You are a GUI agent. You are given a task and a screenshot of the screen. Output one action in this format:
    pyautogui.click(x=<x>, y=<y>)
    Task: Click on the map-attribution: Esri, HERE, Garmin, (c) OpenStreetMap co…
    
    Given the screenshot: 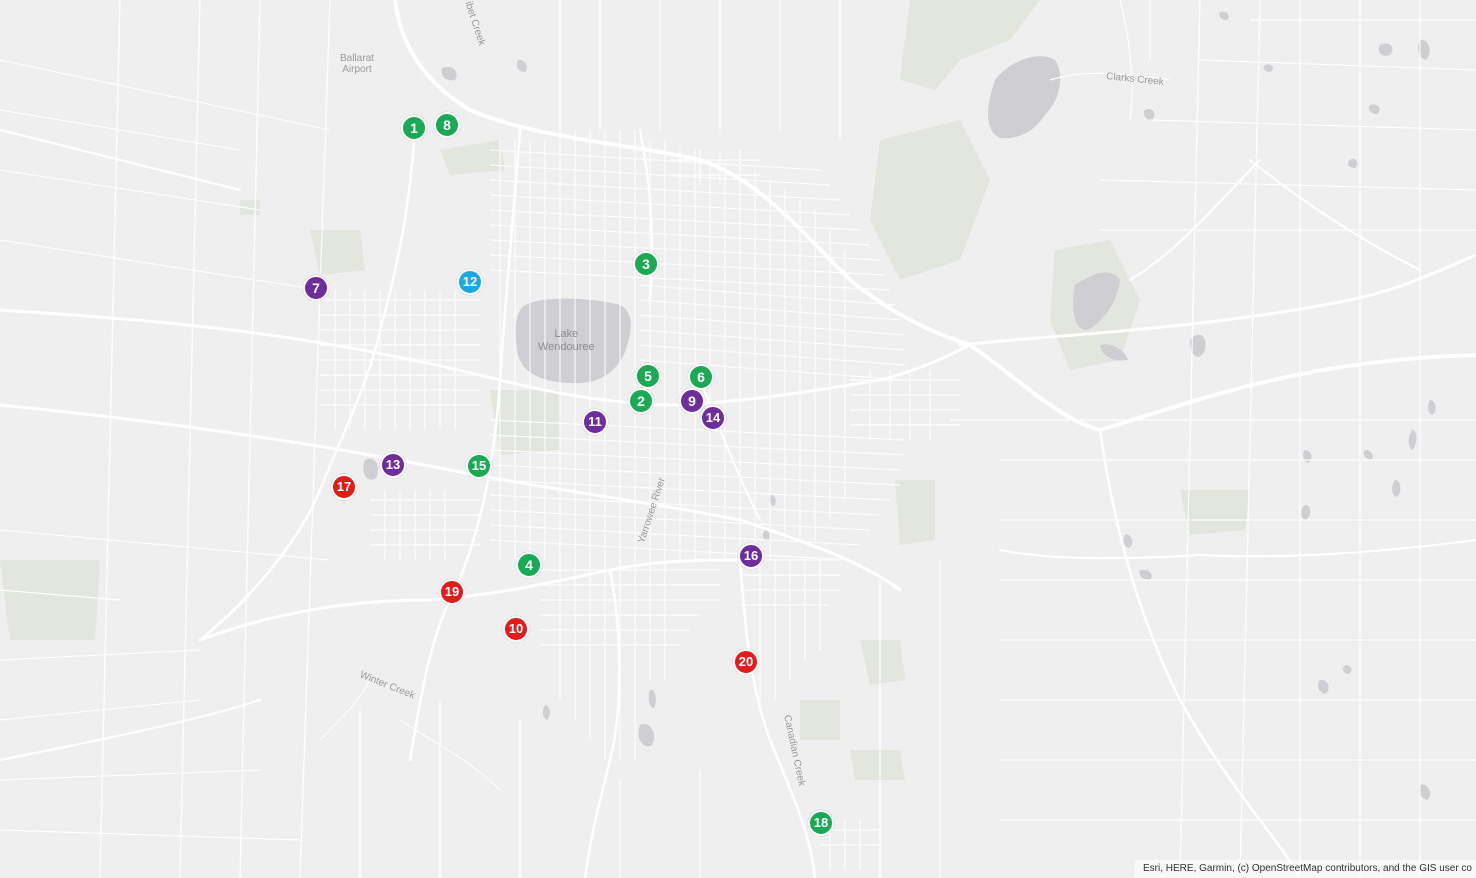 What is the action you would take?
    pyautogui.click(x=1305, y=869)
    